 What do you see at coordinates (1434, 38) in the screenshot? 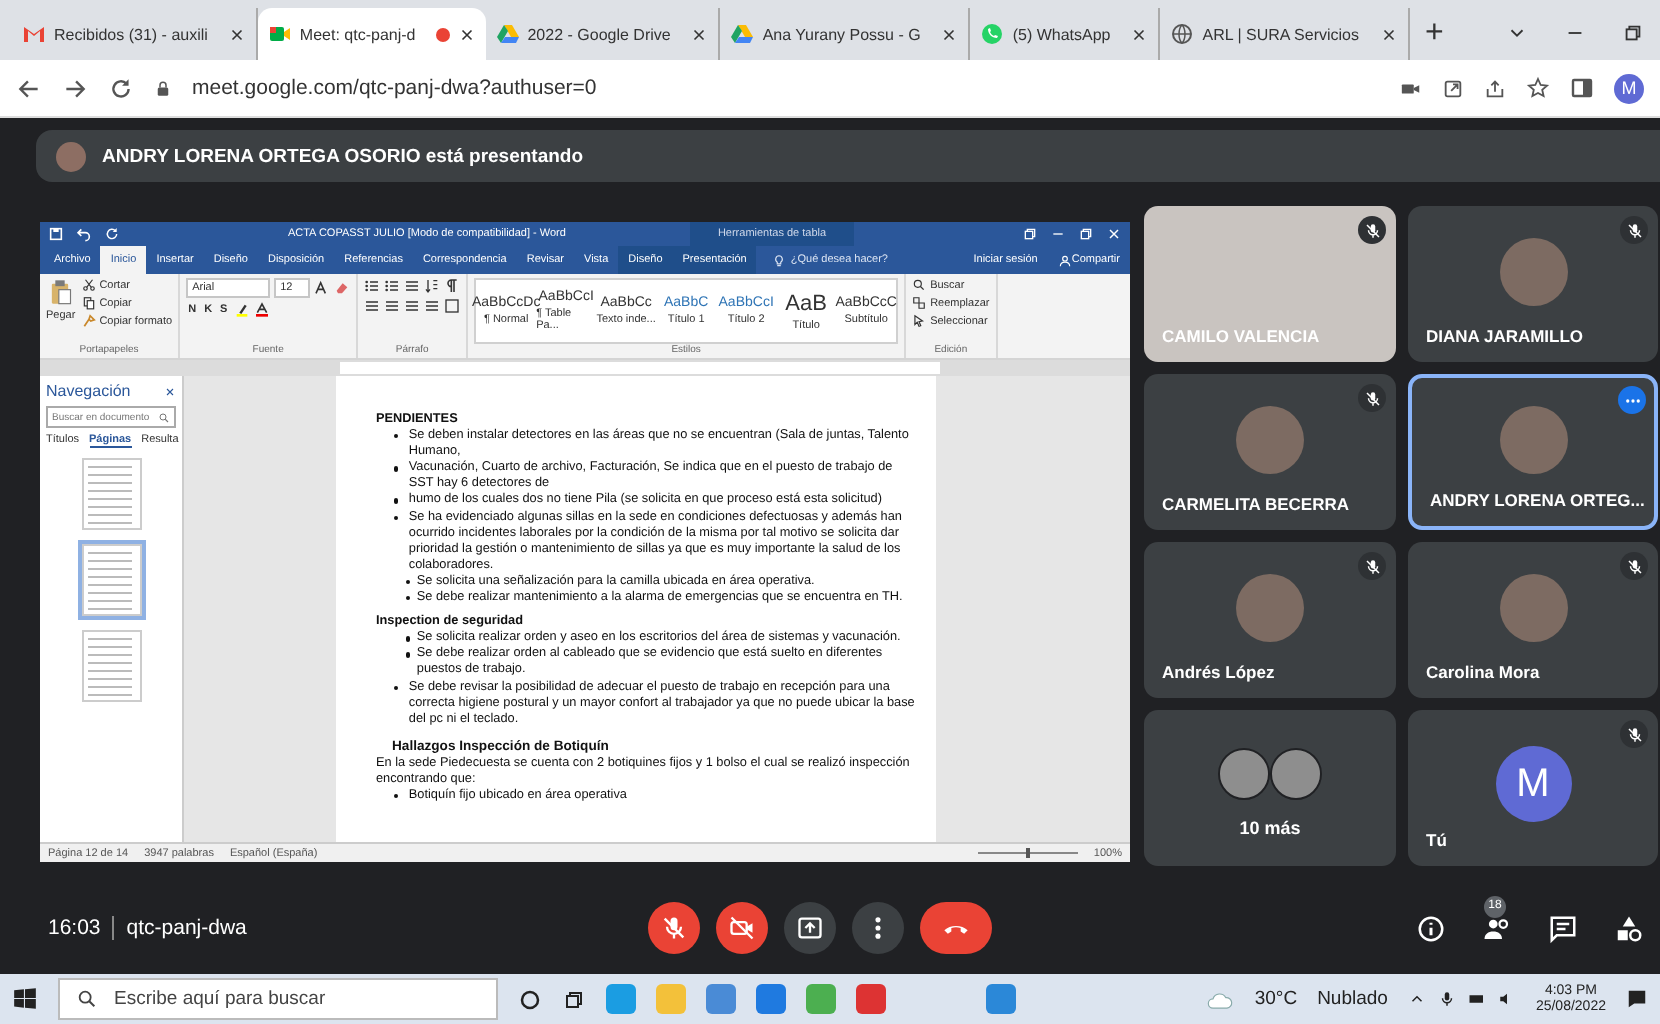
I see `new-tab-button: +` at bounding box center [1434, 38].